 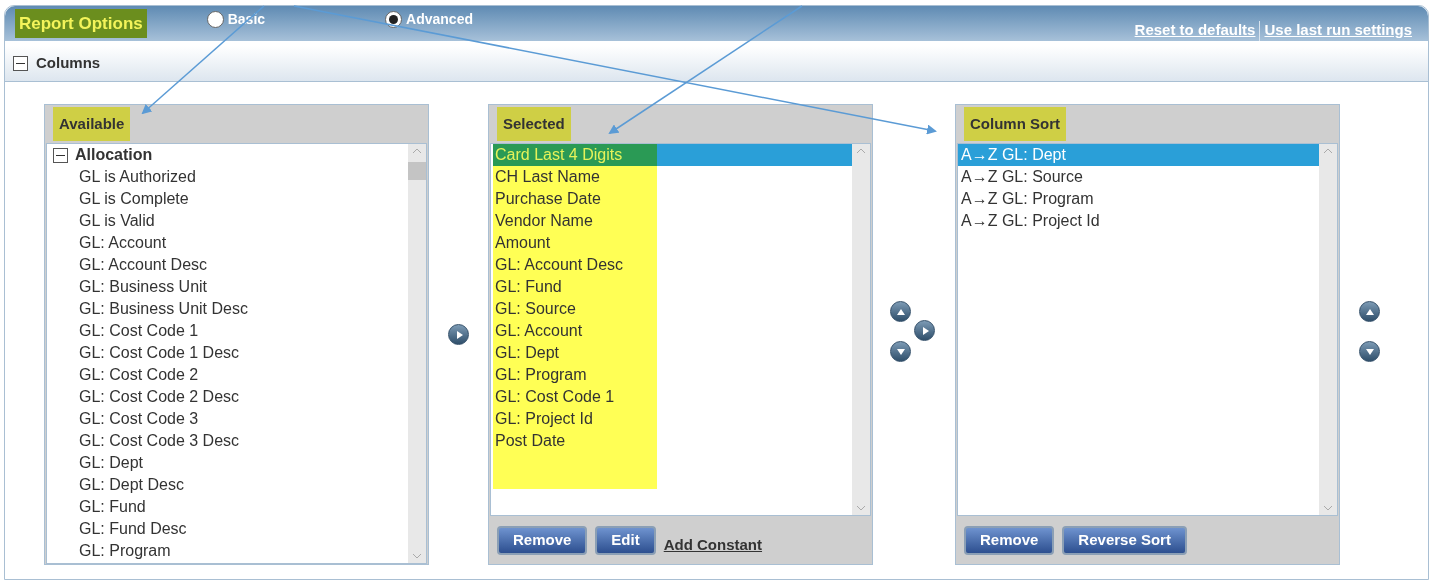 I want to click on list-item: A→Z GL: Source, so click(x=1138, y=177).